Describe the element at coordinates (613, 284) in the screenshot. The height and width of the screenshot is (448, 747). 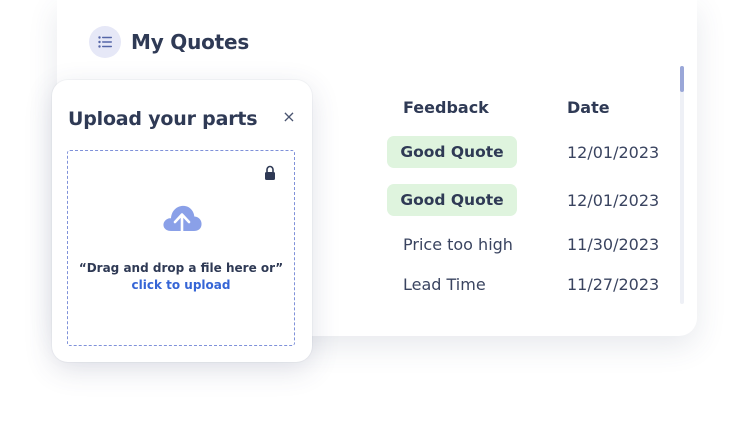
I see `quote-date: 11/27/2023` at that location.